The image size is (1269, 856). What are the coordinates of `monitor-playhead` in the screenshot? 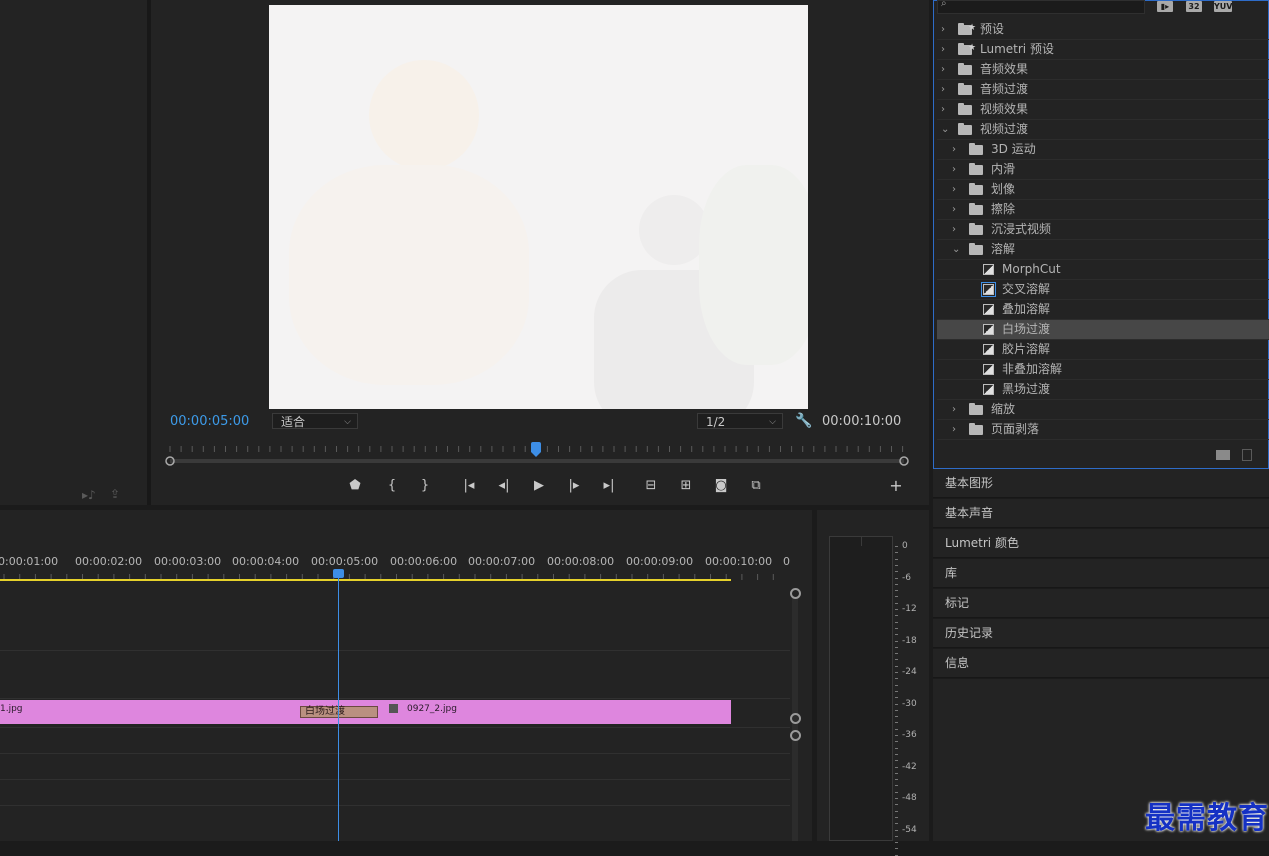 It's located at (536, 449).